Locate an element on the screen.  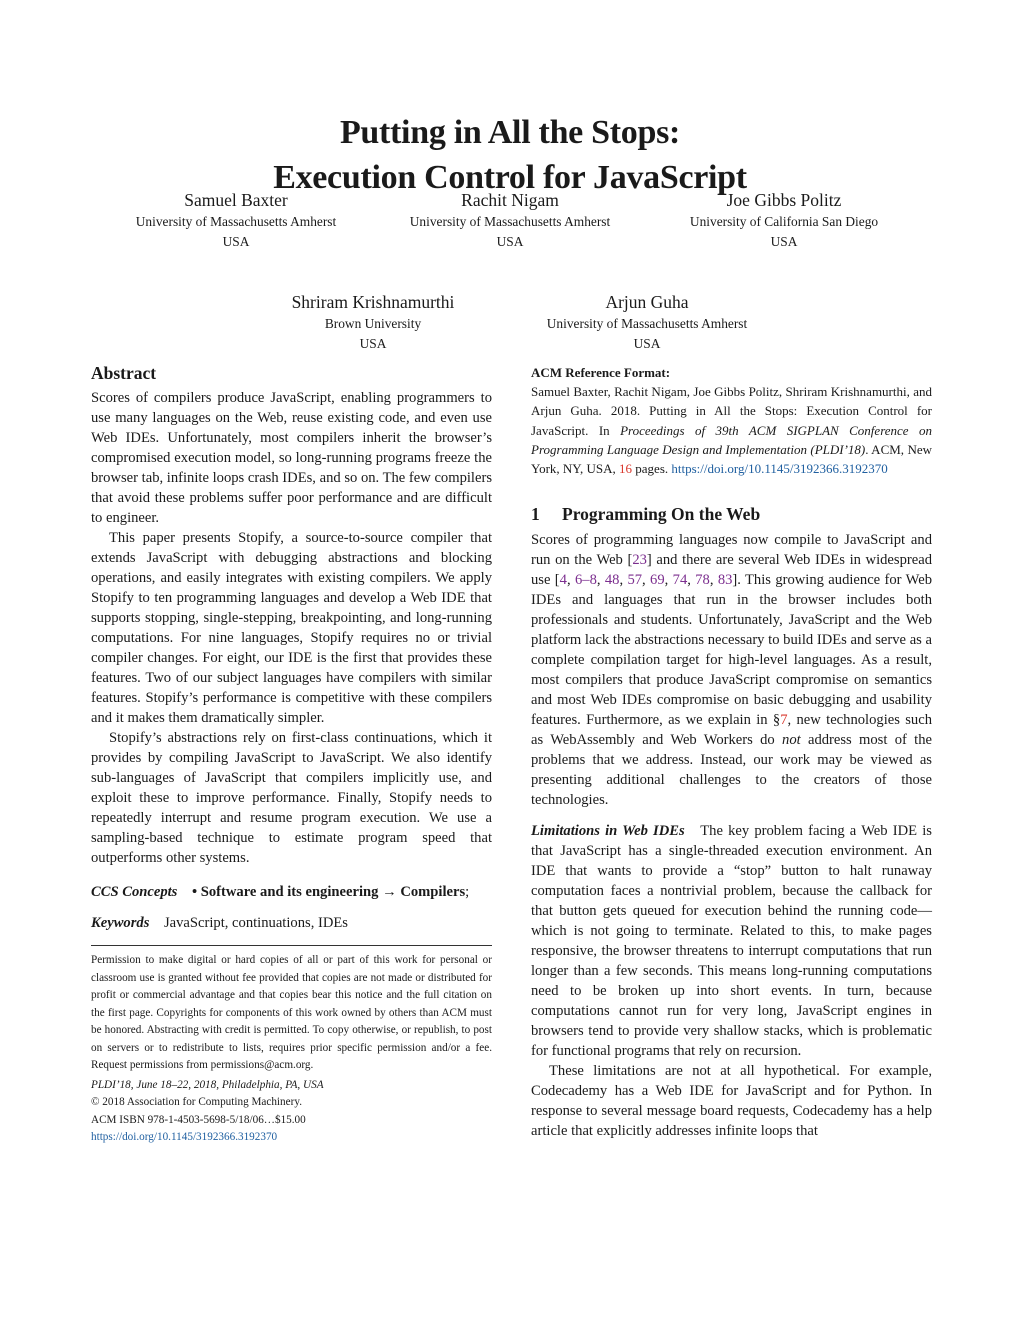
citation-link: 48 is located at coordinates (612, 580).